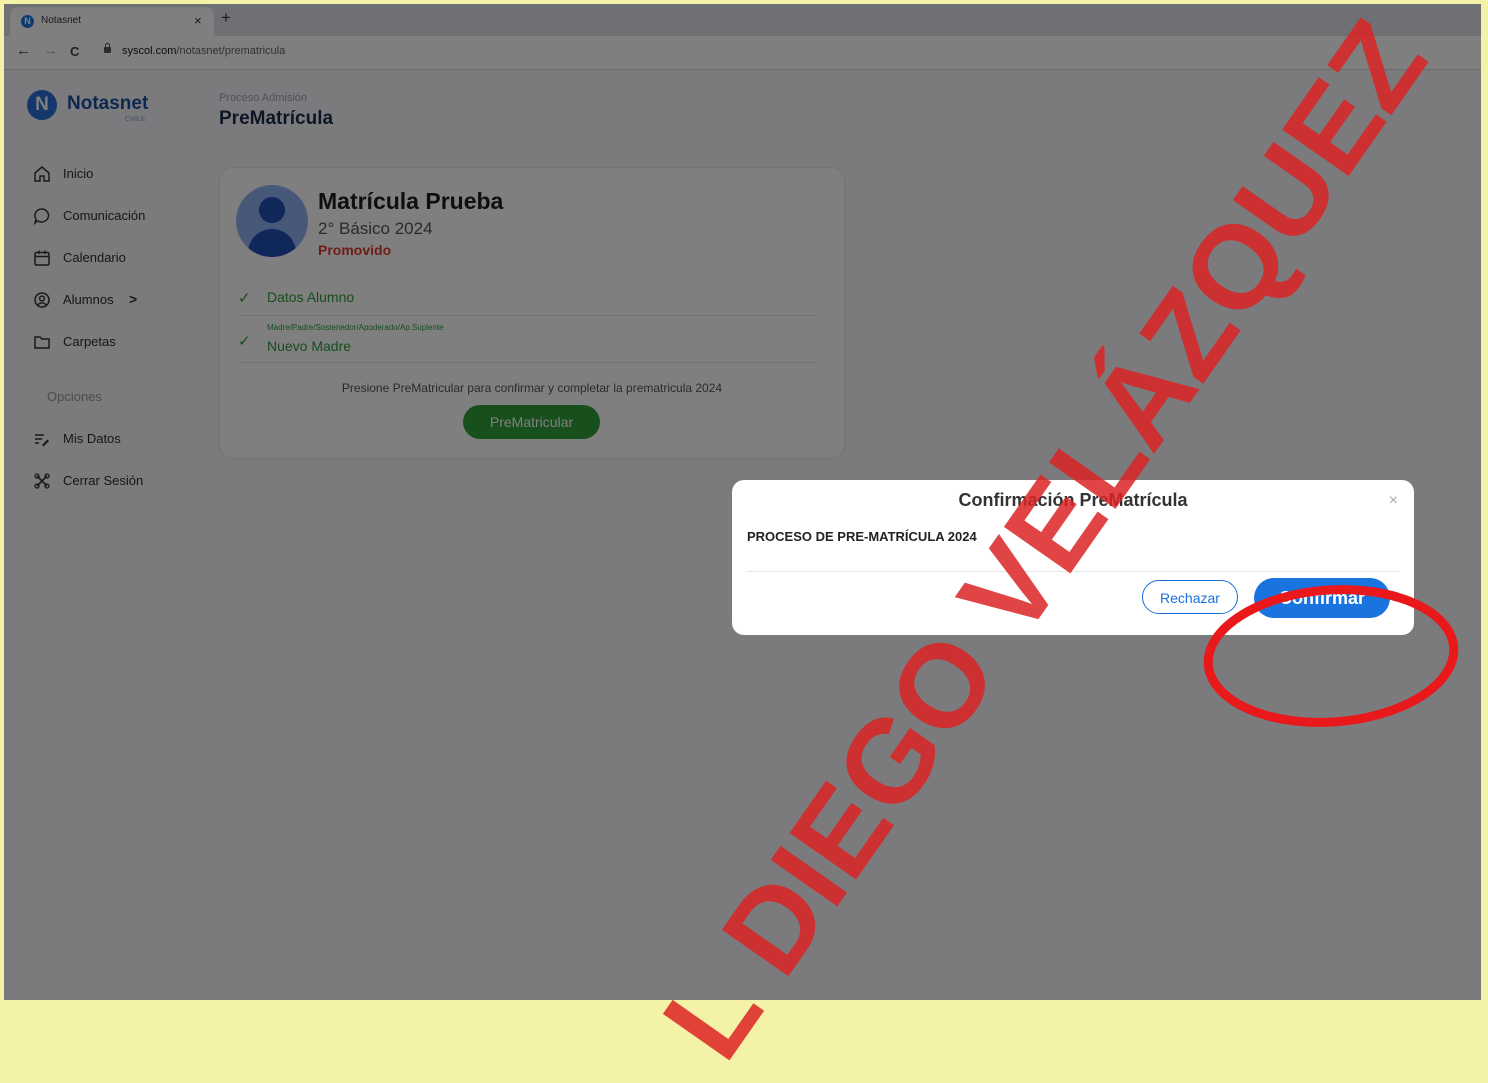 Image resolution: width=1488 pixels, height=1083 pixels. Describe the element at coordinates (1393, 501) in the screenshot. I see `close-icon: ×` at that location.